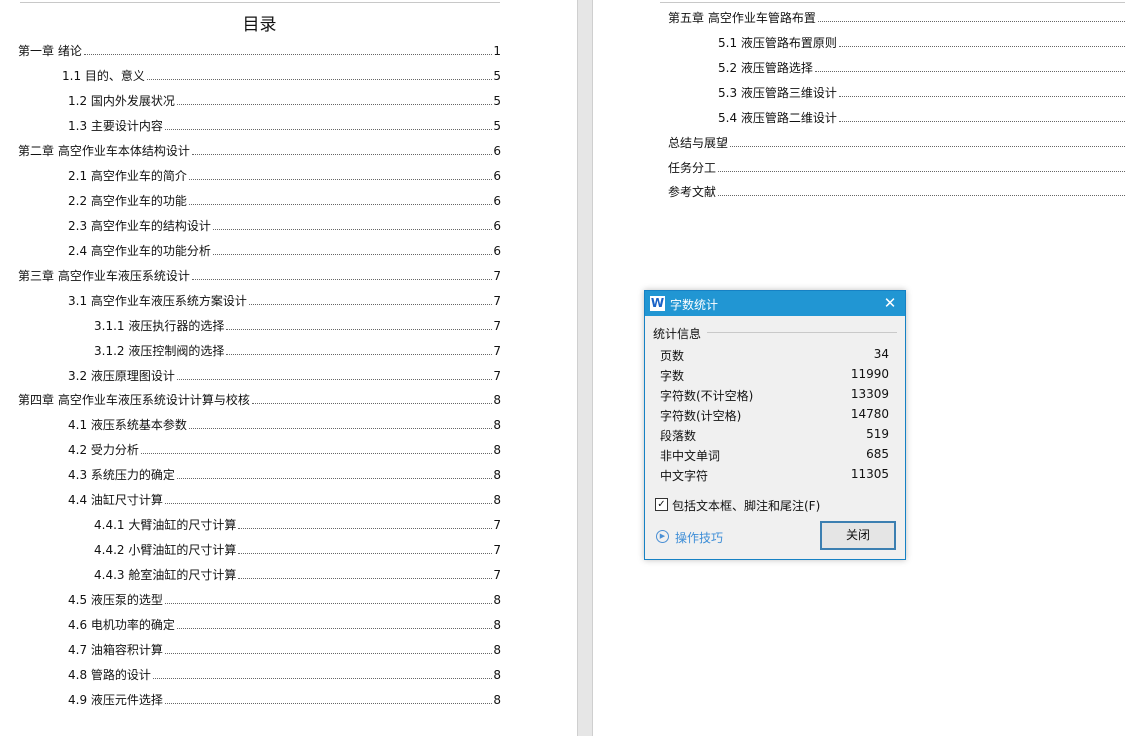 The height and width of the screenshot is (736, 1125). Describe the element at coordinates (284, 124) in the screenshot. I see `toc-entry: 1.3 主要设计内容 5` at that location.